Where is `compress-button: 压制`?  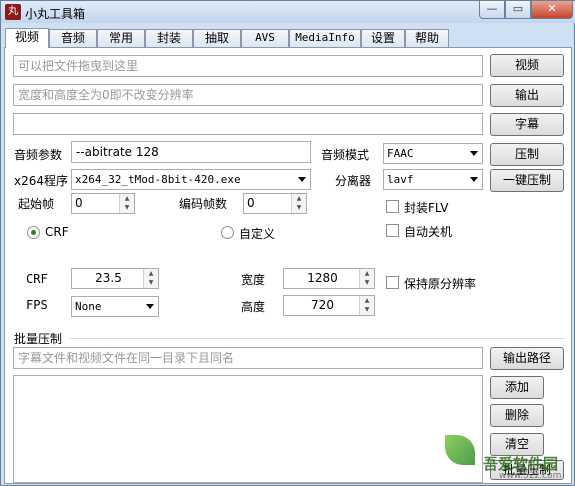
compress-button: 压制 is located at coordinates (527, 154).